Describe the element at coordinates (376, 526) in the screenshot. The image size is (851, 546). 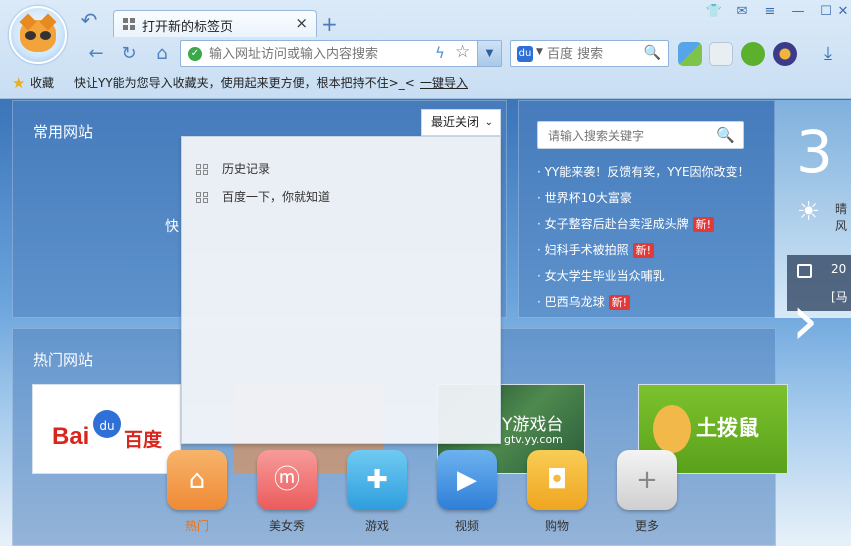
I see `dock-label: 游戏` at that location.